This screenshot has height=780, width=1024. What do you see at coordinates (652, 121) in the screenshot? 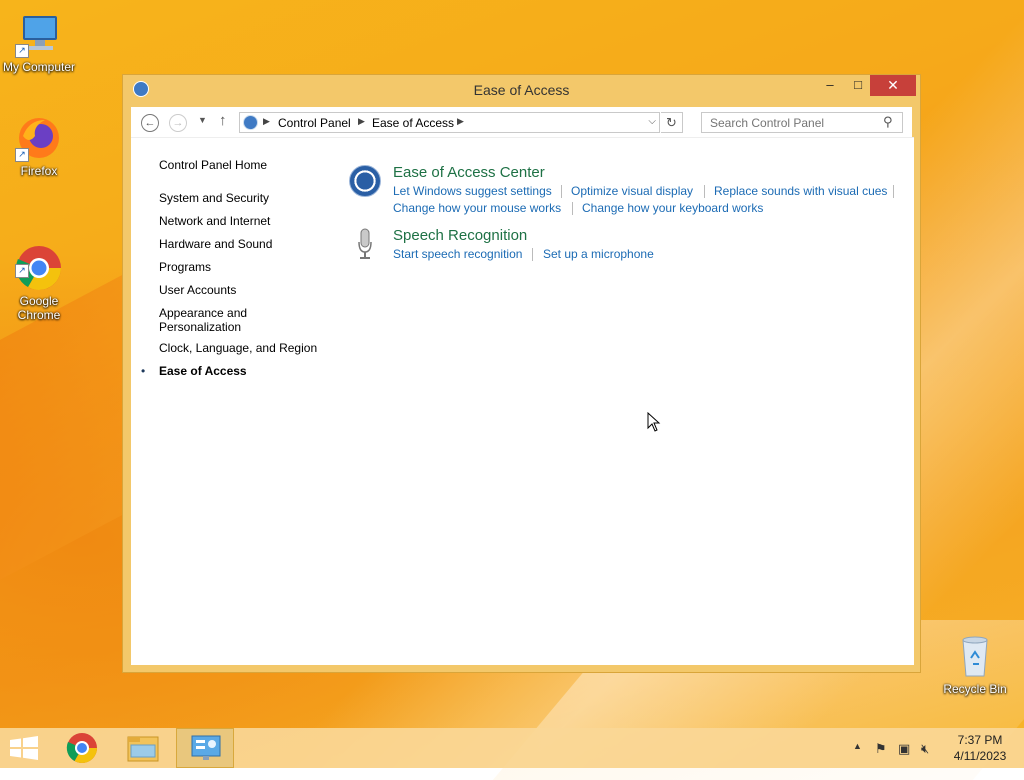
I see `chevron-down-icon: ⌵` at bounding box center [652, 121].